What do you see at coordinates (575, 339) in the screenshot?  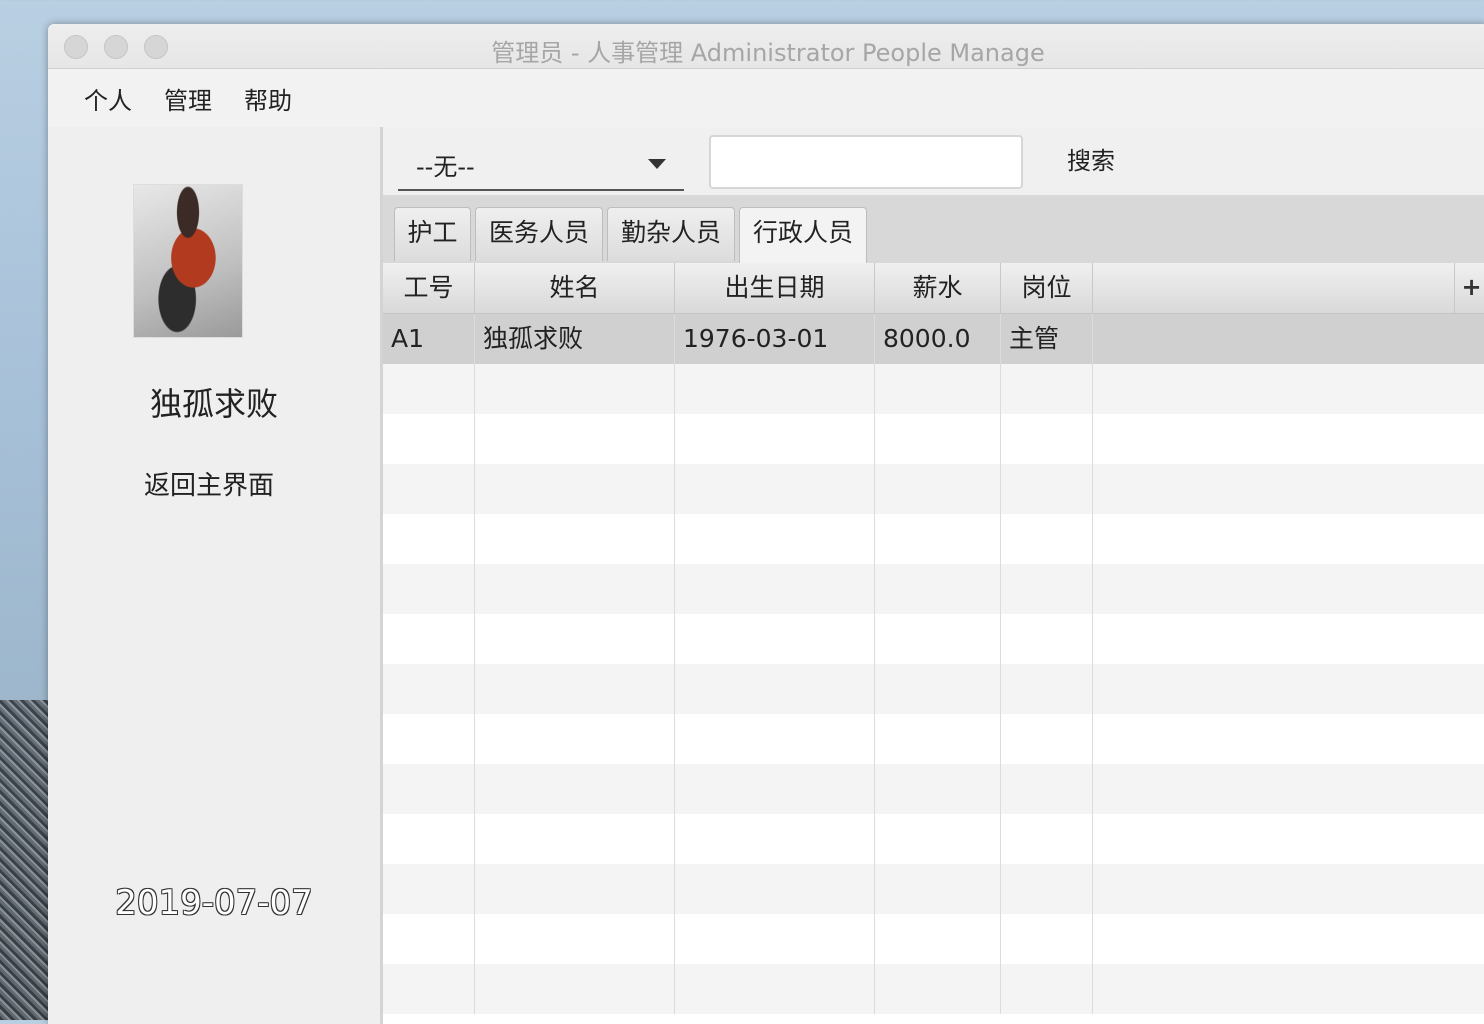 I see `cell-name: 独孤求败` at bounding box center [575, 339].